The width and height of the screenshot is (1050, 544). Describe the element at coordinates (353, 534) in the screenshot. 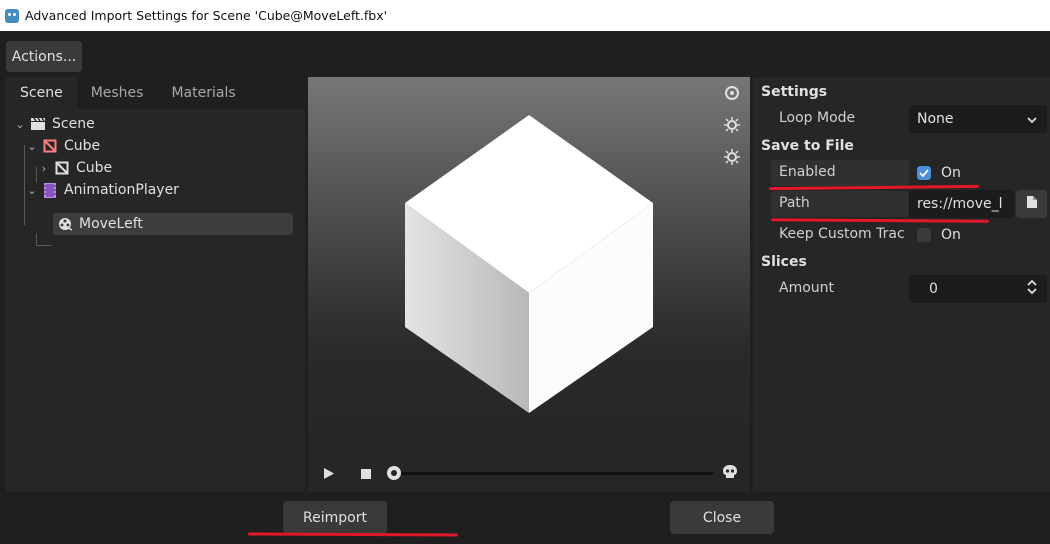

I see `annotation-underline-reimport` at that location.